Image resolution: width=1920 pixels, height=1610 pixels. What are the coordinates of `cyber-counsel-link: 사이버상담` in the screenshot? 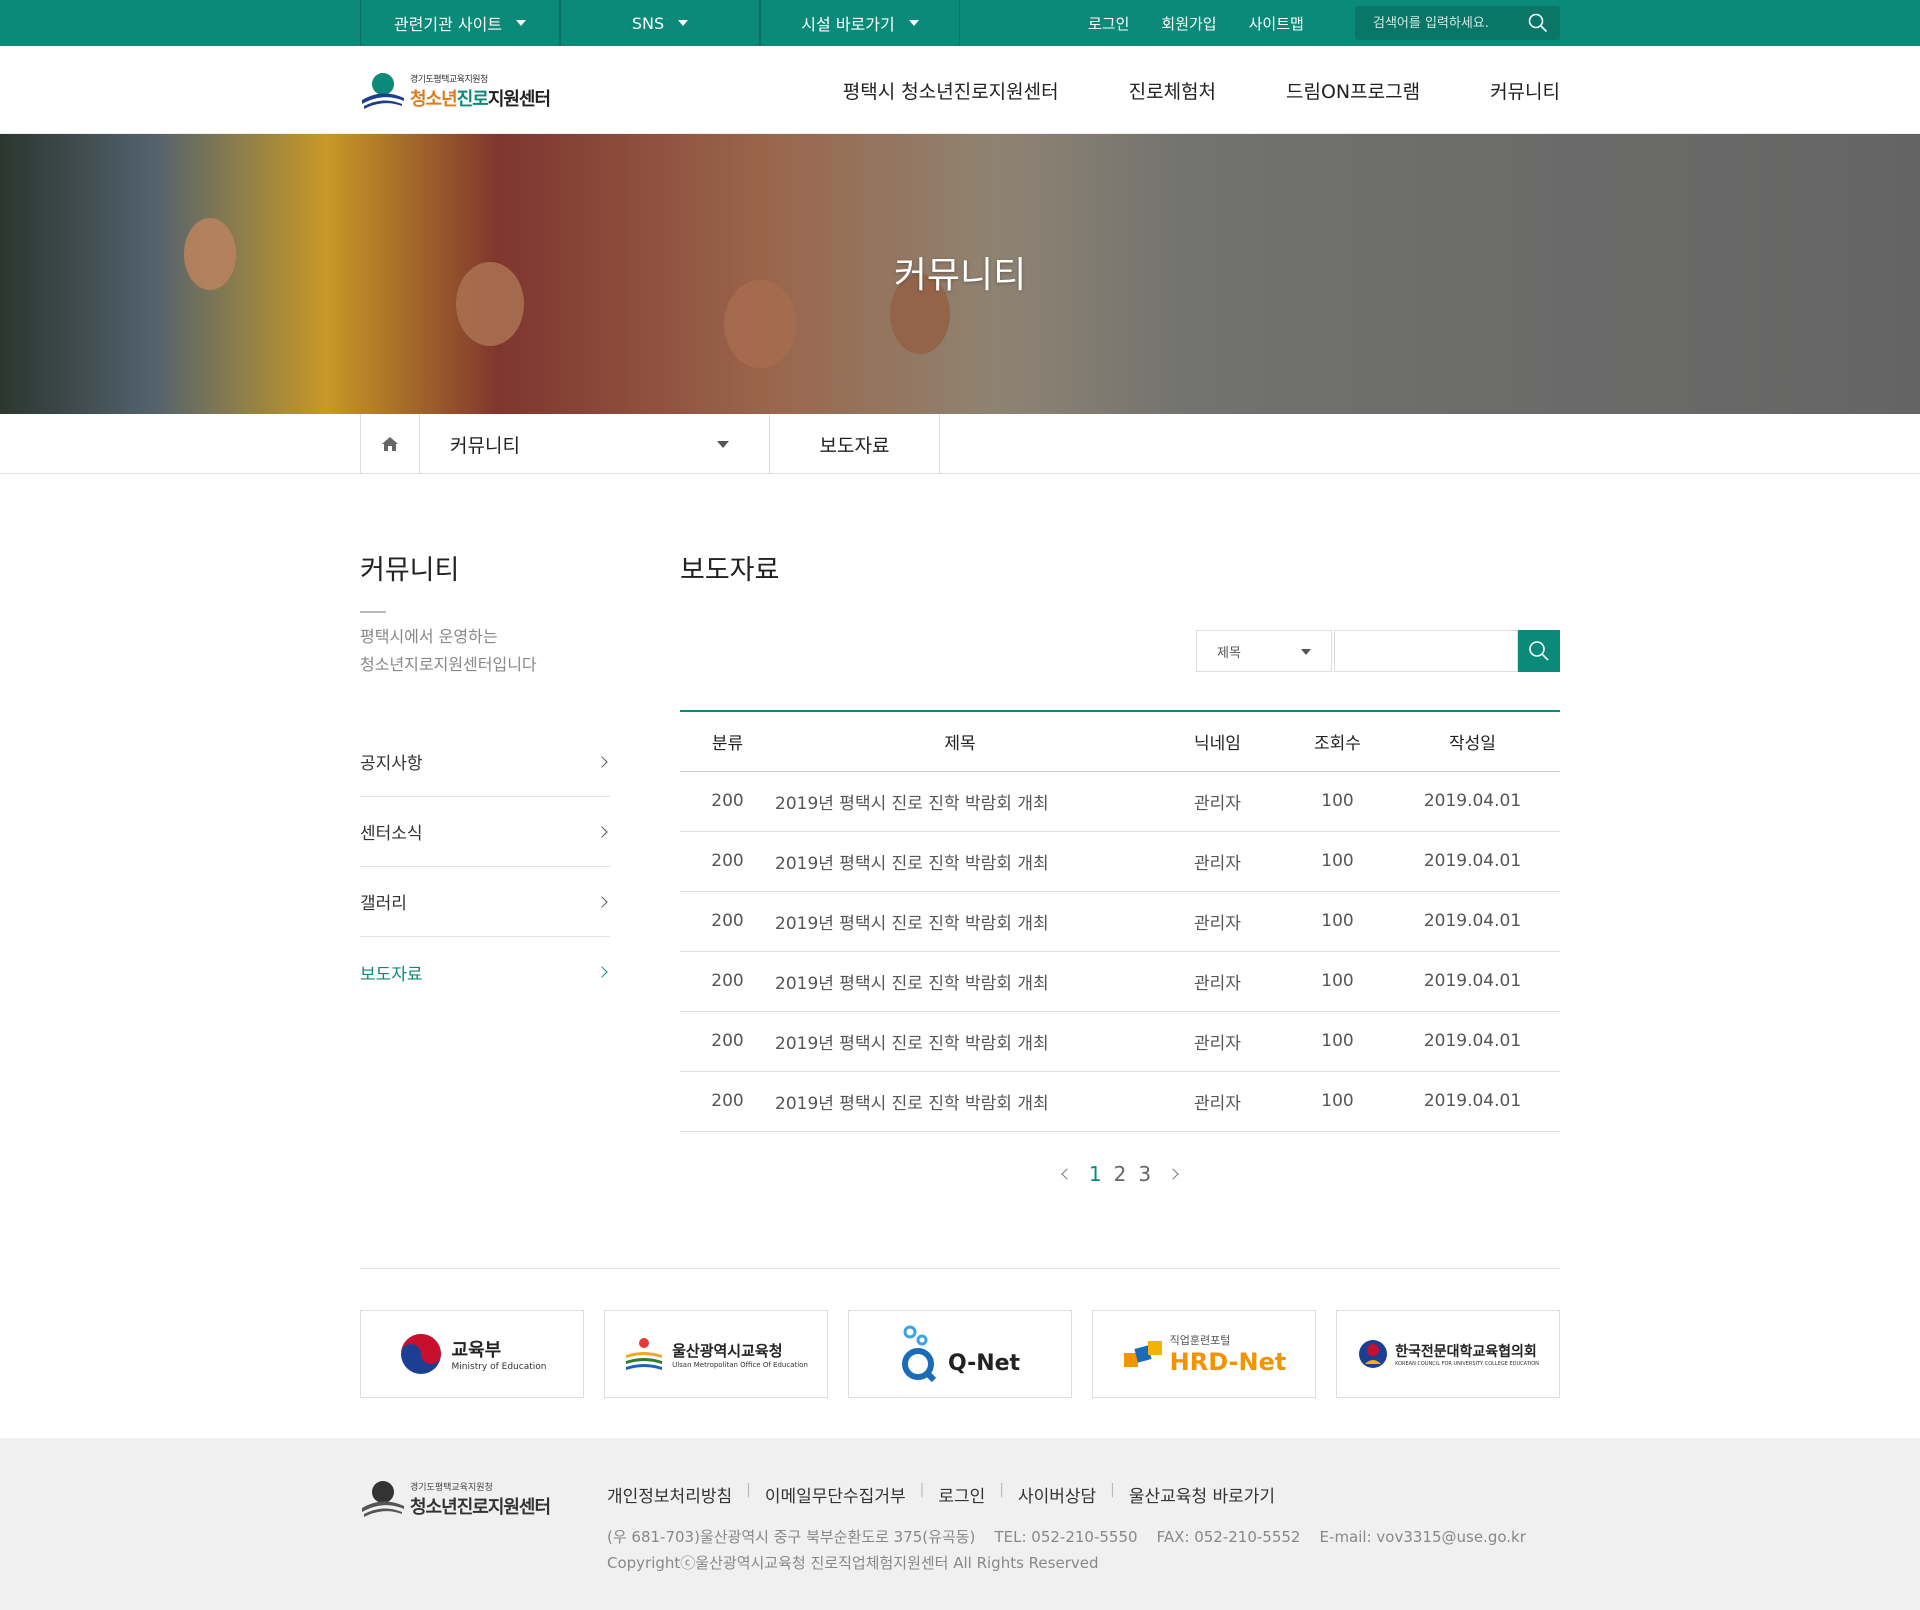 It's located at (1057, 1494).